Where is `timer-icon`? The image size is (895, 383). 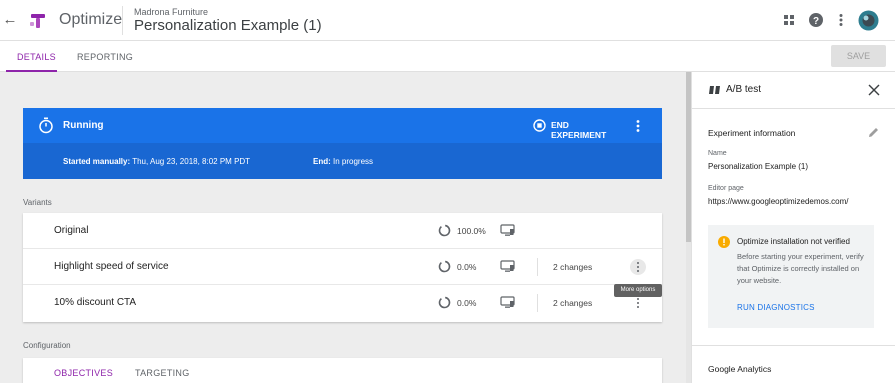
timer-icon is located at coordinates (46, 125).